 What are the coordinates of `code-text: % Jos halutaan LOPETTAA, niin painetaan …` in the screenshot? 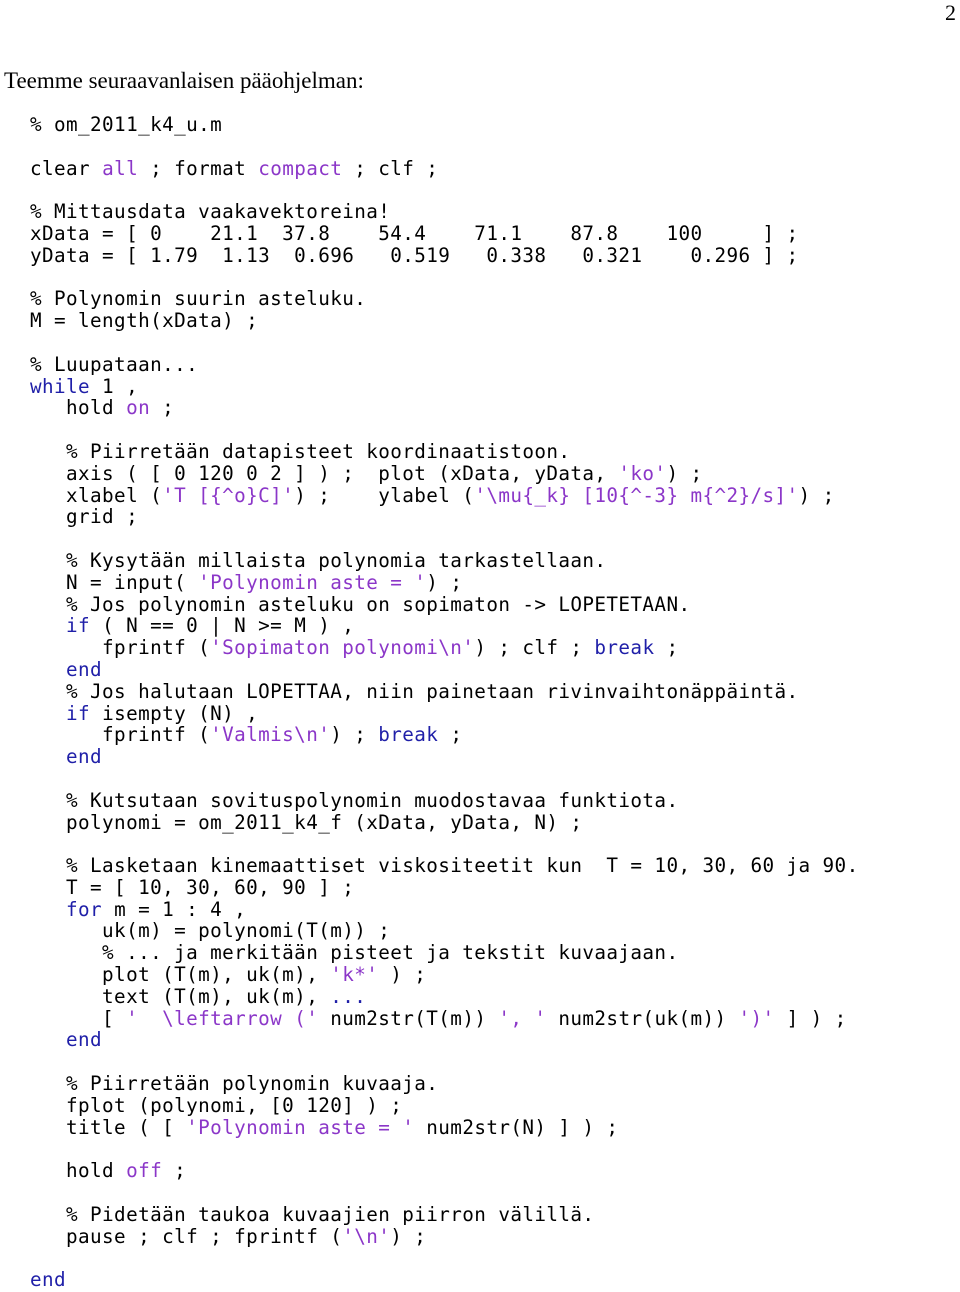 It's located at (414, 691).